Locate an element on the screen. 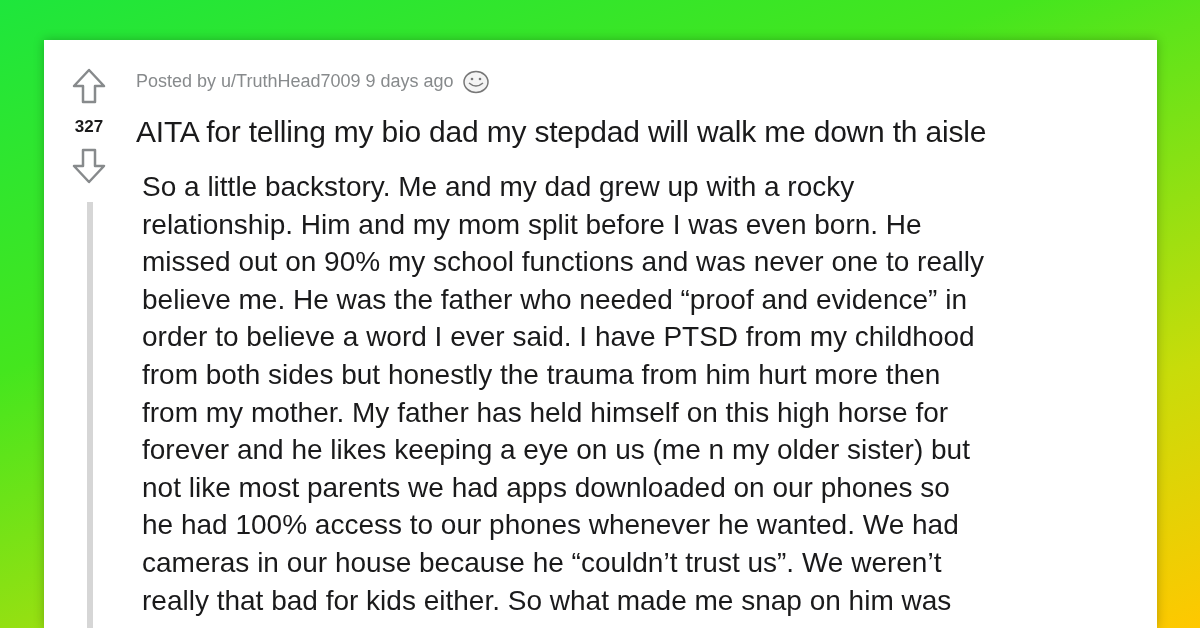 The width and height of the screenshot is (1200, 628). vote-count: 327 is located at coordinates (89, 127).